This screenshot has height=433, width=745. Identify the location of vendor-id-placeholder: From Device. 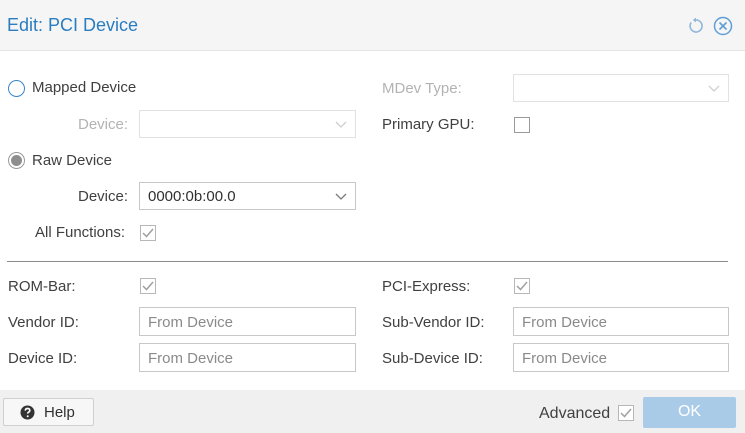
(191, 322).